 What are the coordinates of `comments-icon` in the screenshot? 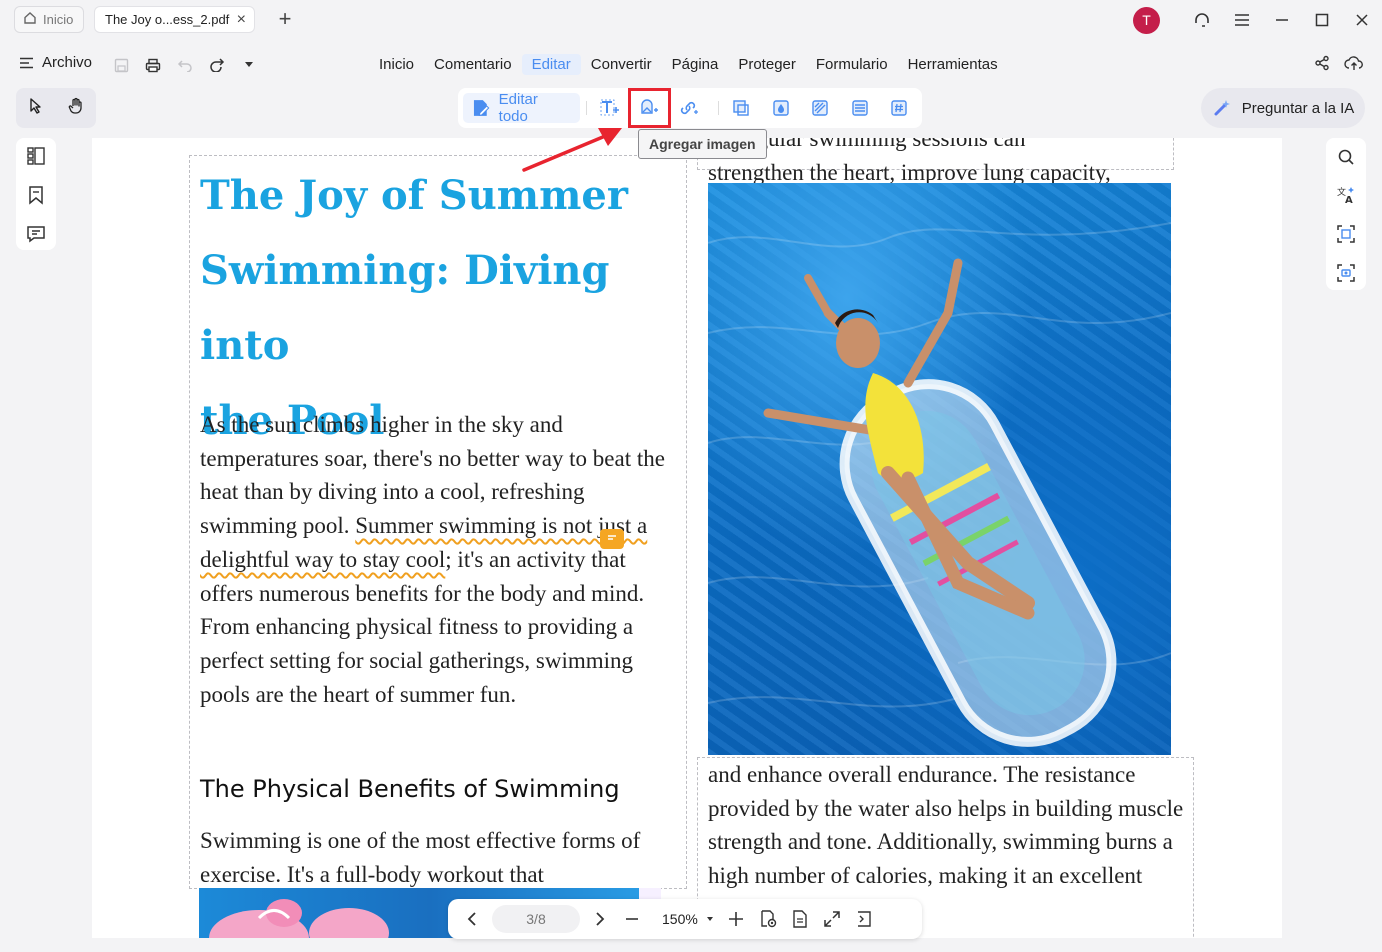 It's located at (36, 236).